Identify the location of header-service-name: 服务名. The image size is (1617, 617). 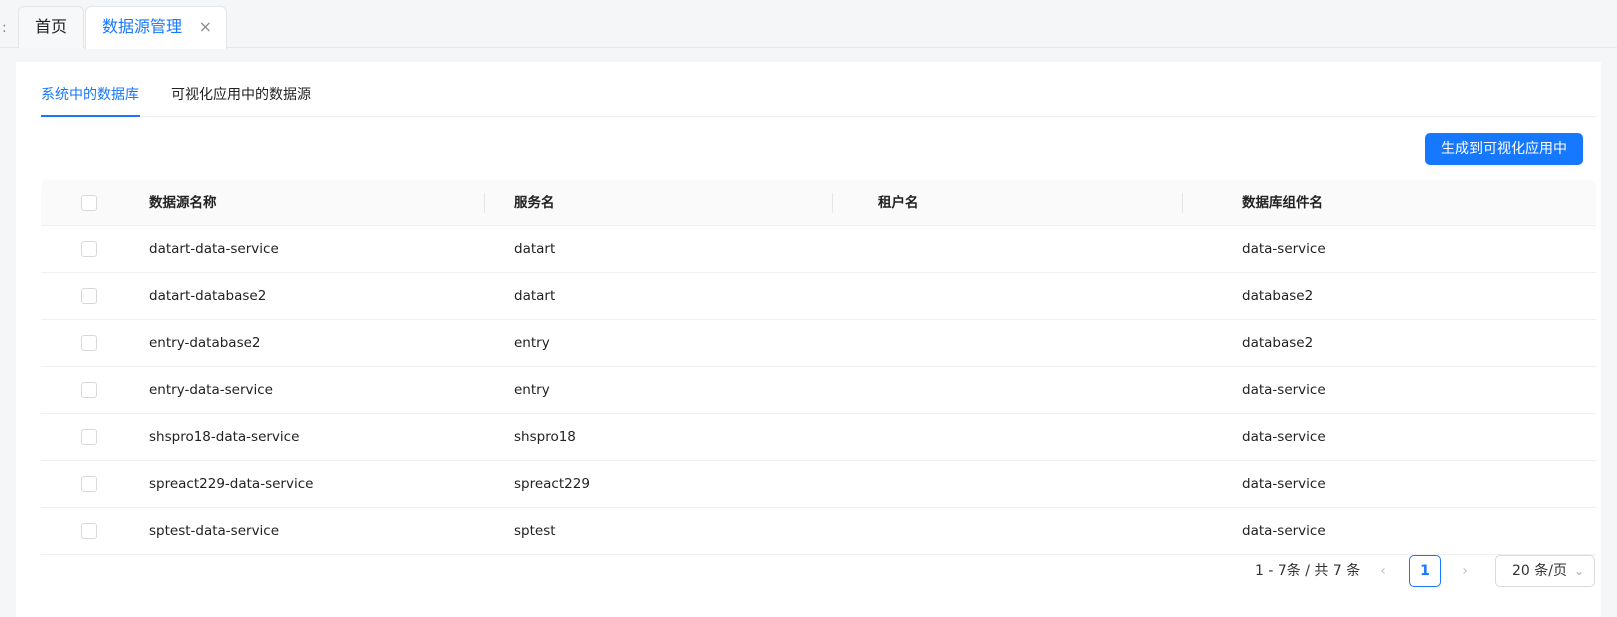
(534, 203).